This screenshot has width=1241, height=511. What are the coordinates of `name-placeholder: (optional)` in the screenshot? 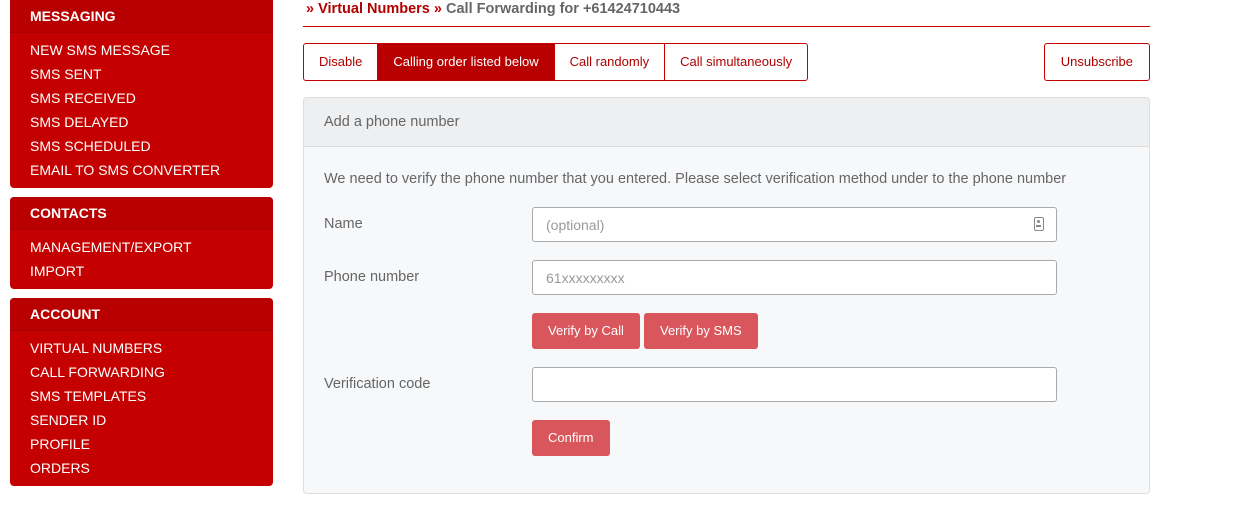 It's located at (575, 225).